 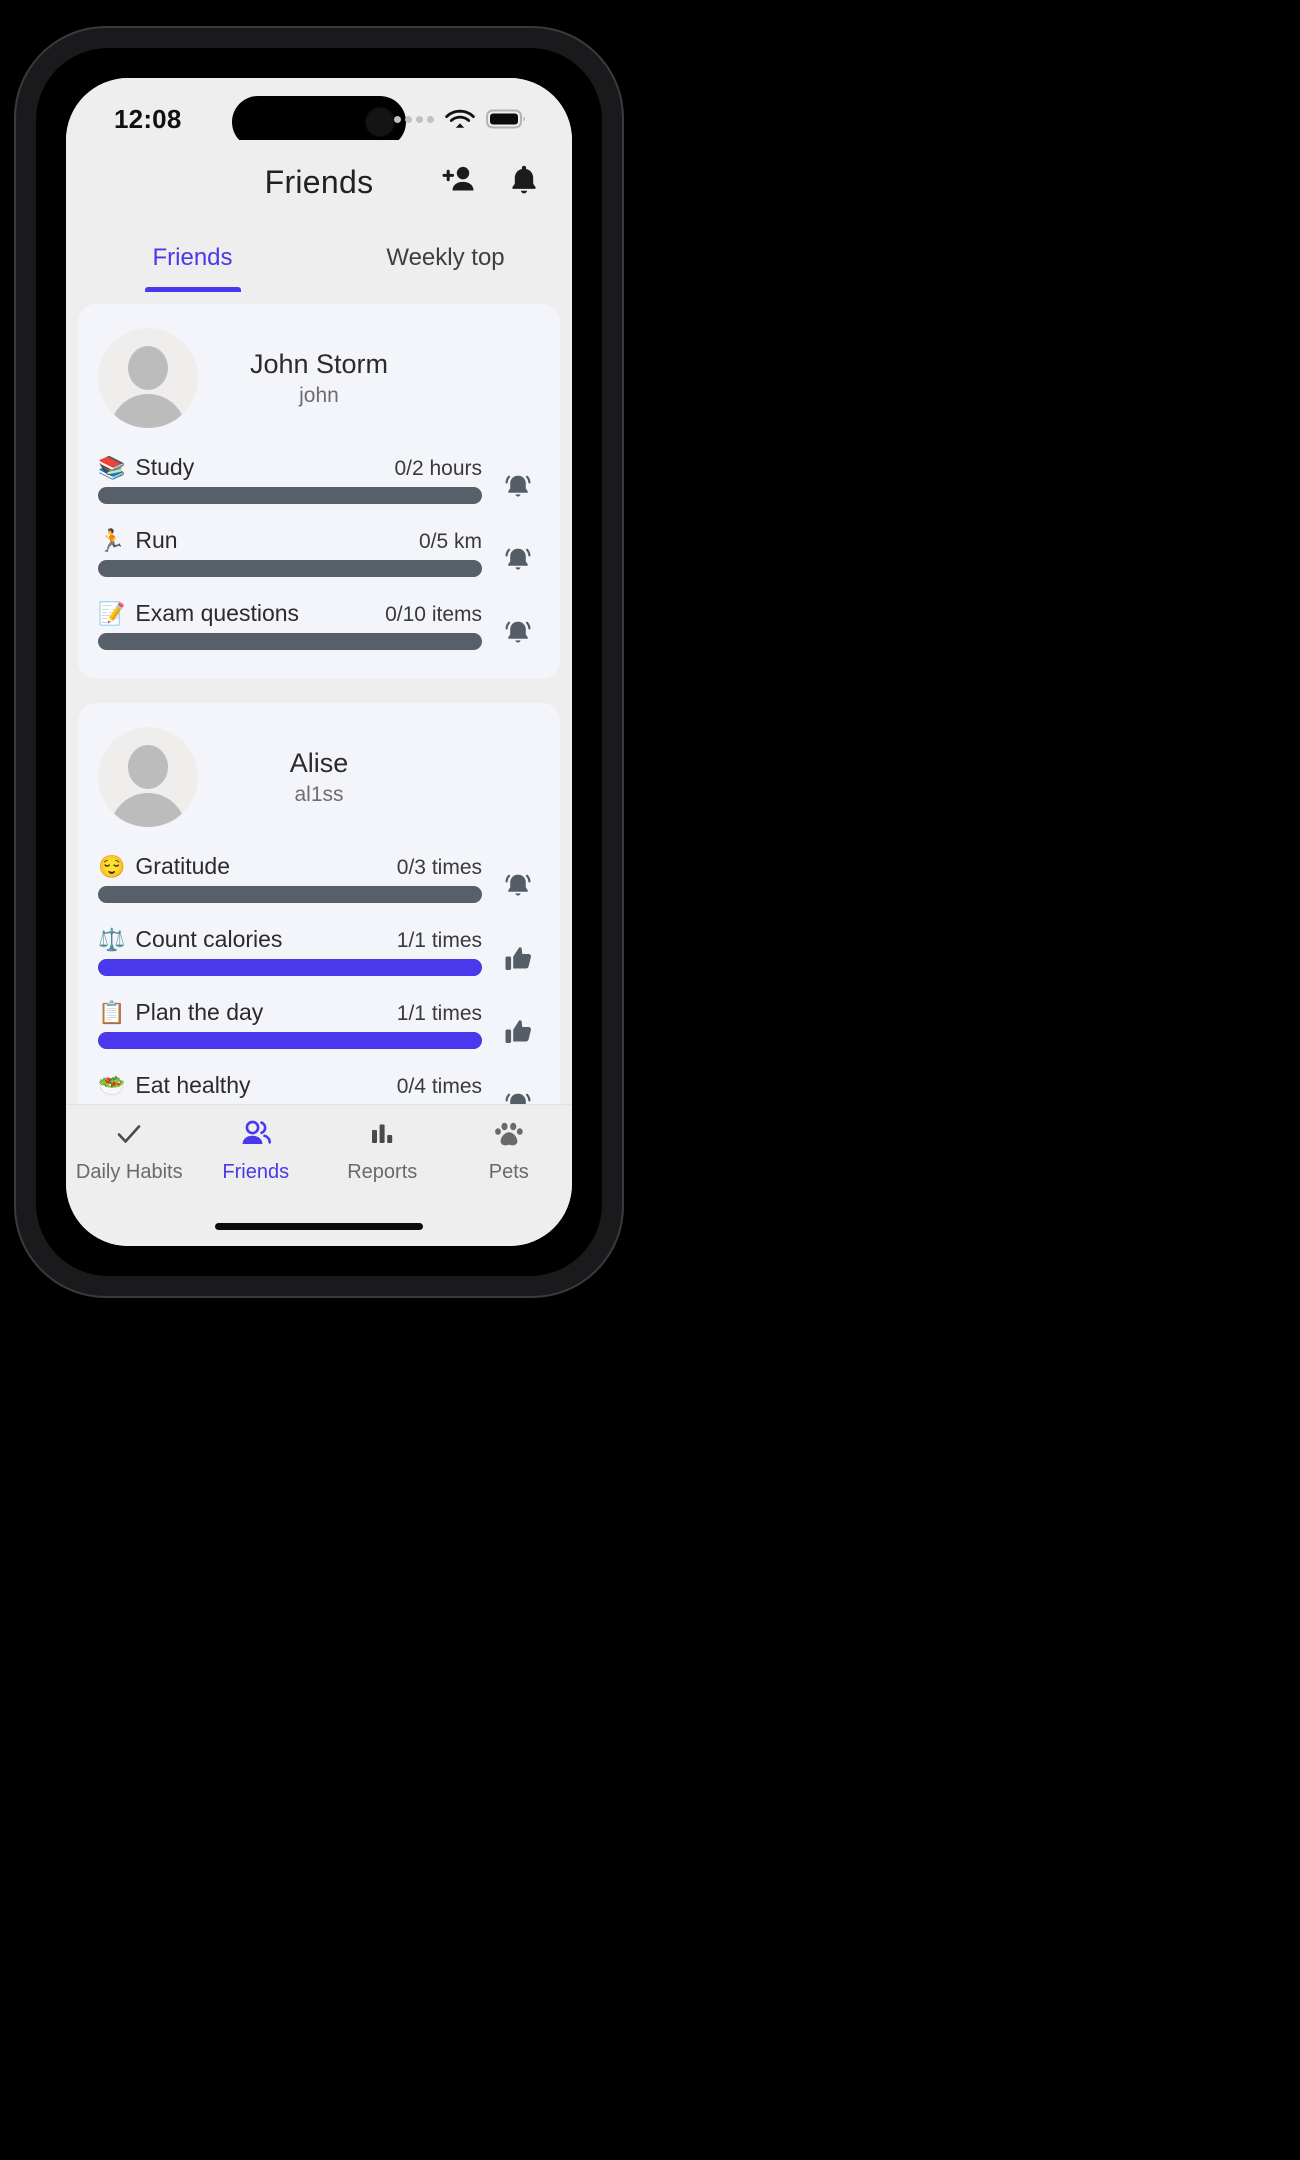 What do you see at coordinates (319, 113) in the screenshot?
I see `status-bar: 12:08` at bounding box center [319, 113].